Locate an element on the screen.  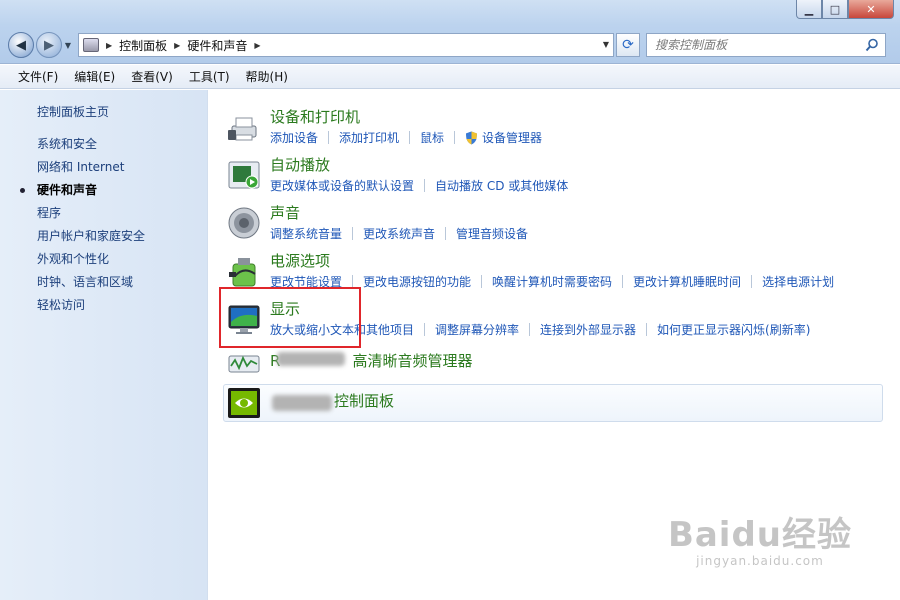
baidu-watermark: Baidu经验 jingyan.baidu.com is located at coordinates (760, 537).